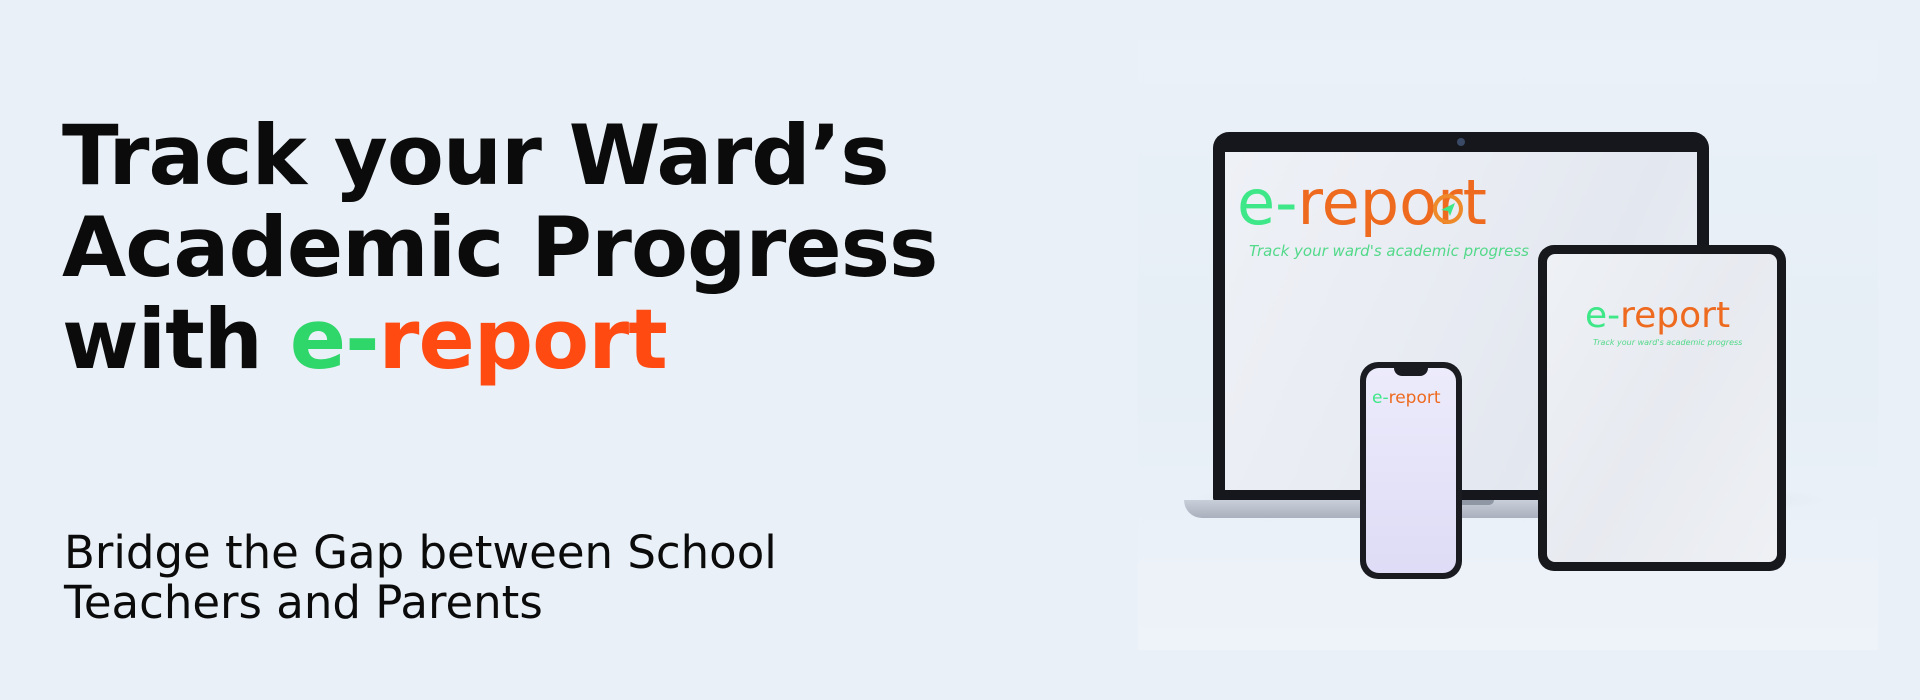  Describe the element at coordinates (334, 339) in the screenshot. I see `brand-name-e: e-` at that location.